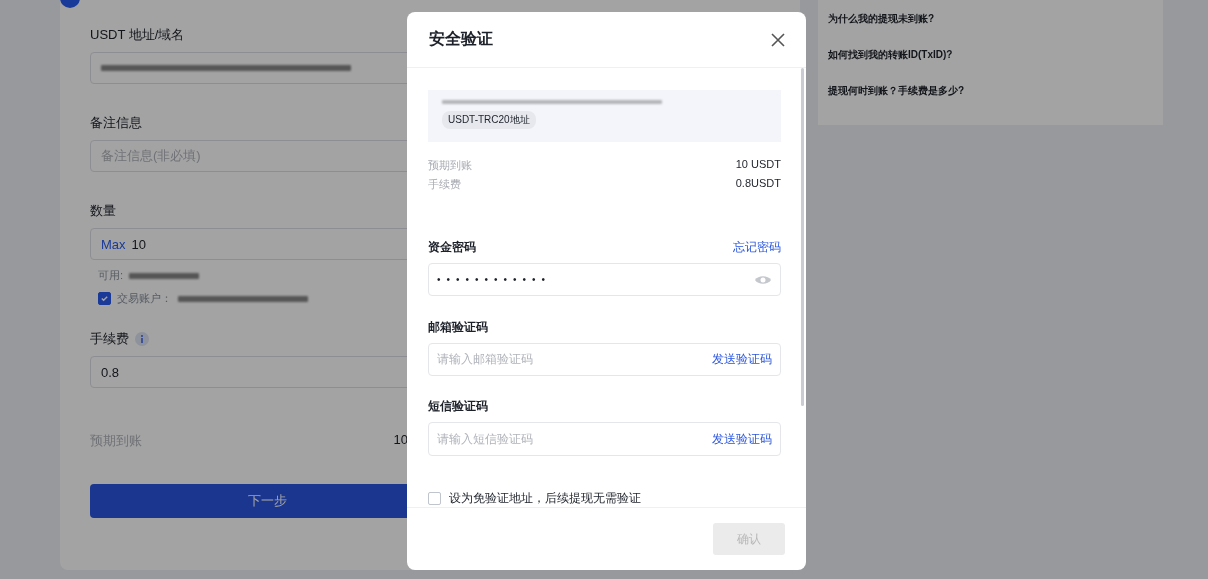 The height and width of the screenshot is (579, 1208). I want to click on check-icon, so click(104, 298).